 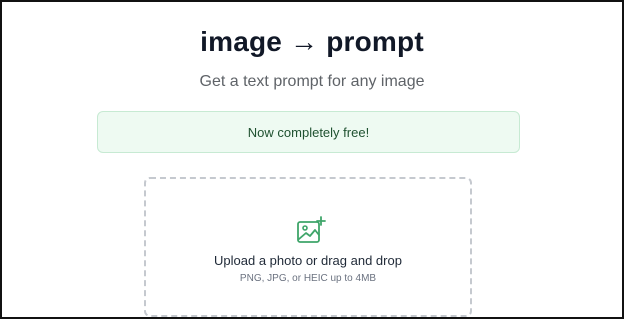 What do you see at coordinates (308, 278) in the screenshot?
I see `upload-hint: PNG, JPG, or HEIC up to 4MB` at bounding box center [308, 278].